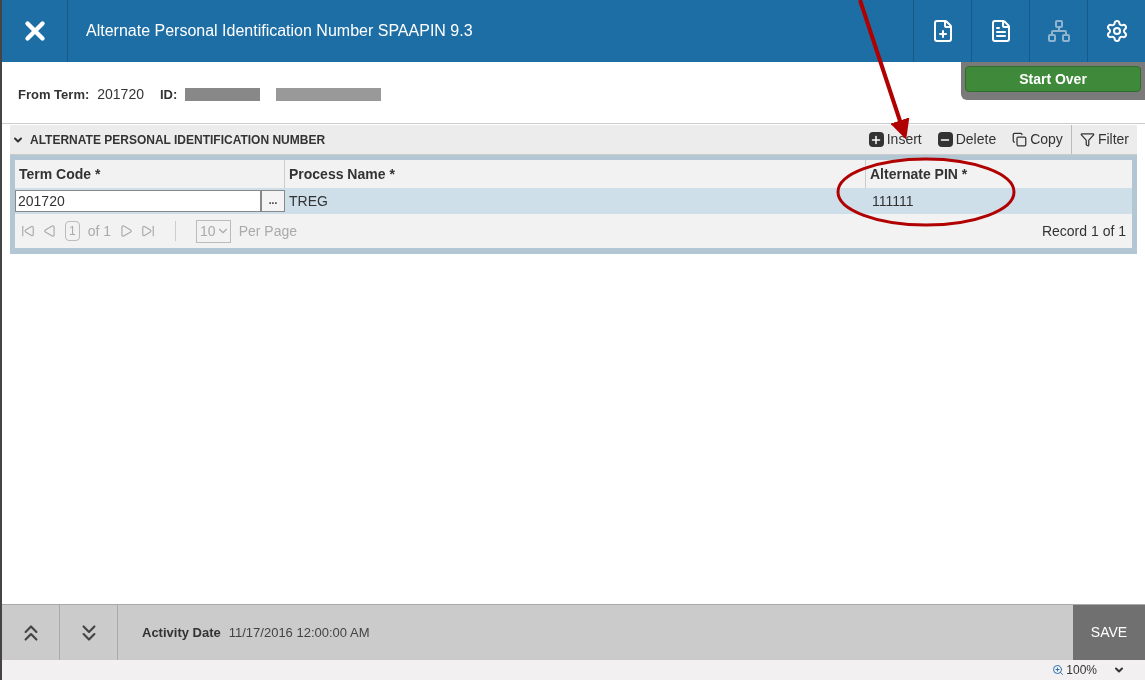 The height and width of the screenshot is (680, 1145). What do you see at coordinates (893, 201) in the screenshot?
I see `table-cell-text: 111111` at bounding box center [893, 201].